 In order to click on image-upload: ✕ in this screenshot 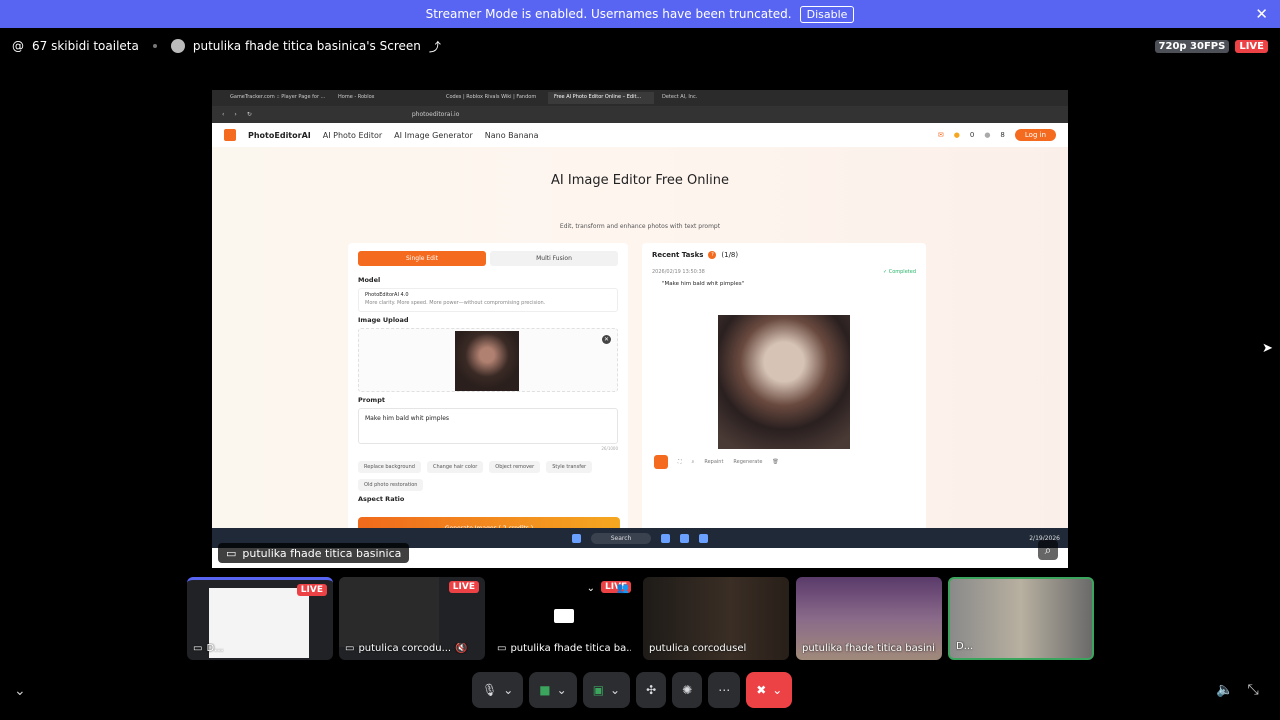, I will do `click(488, 360)`.